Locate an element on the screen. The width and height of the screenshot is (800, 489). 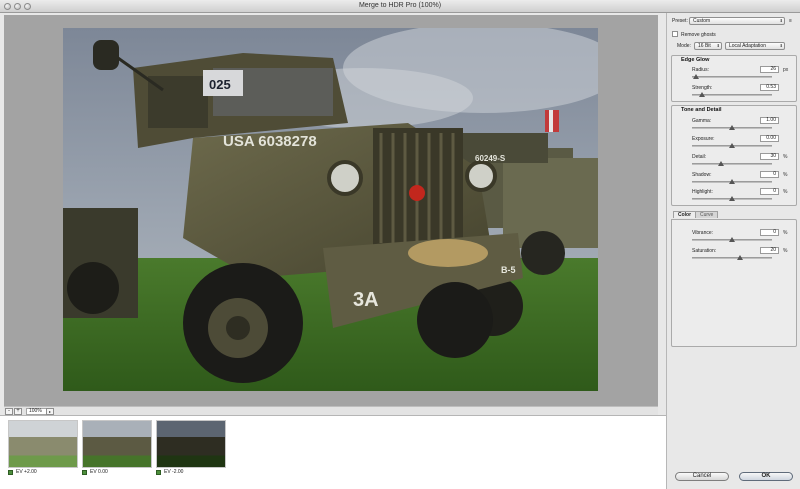
color-curve-tabs: Color Curve is located at coordinates (734, 214).